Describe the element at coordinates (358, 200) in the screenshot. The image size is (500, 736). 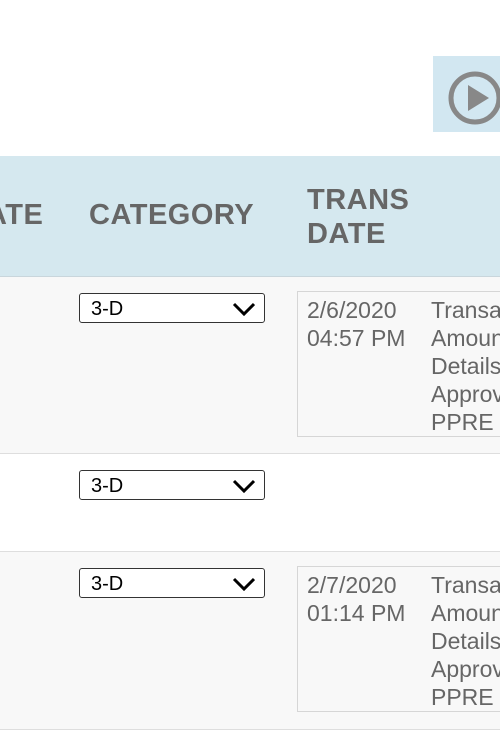
I see `column-header-trans-line1: TRANS` at that location.